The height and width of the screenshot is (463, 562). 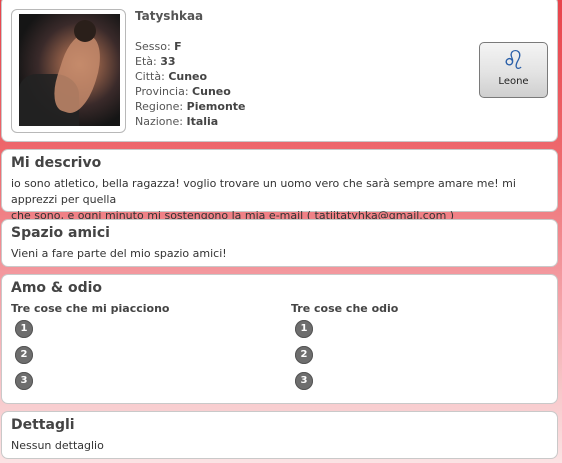 What do you see at coordinates (513, 81) in the screenshot?
I see `zodiac-label: Leone` at bounding box center [513, 81].